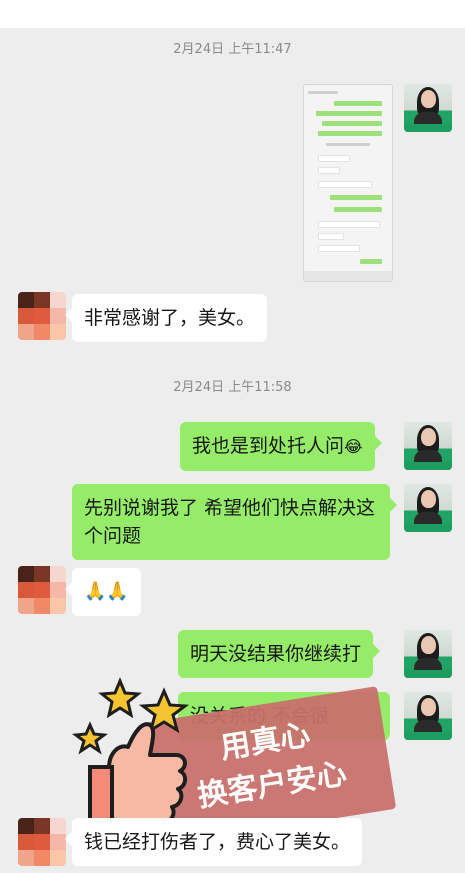 The width and height of the screenshot is (465, 873). I want to click on laughing-emoji-icon: 😂, so click(353, 446).